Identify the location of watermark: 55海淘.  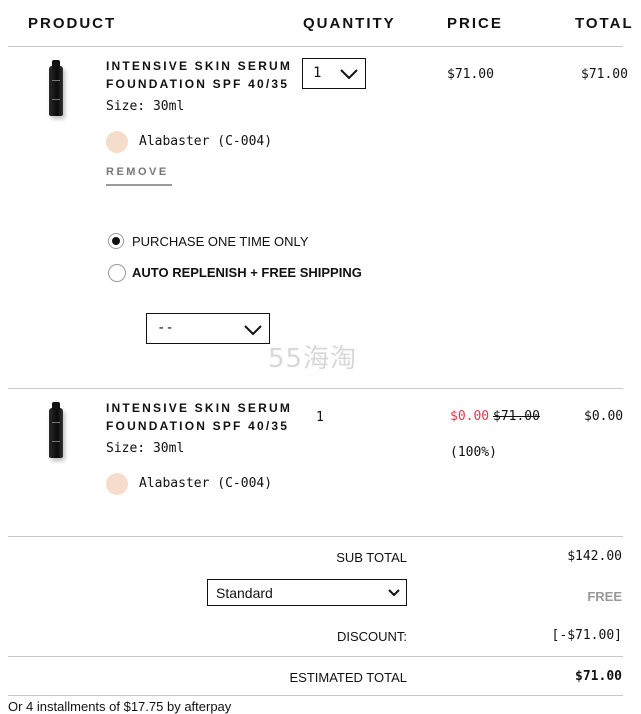
(313, 359).